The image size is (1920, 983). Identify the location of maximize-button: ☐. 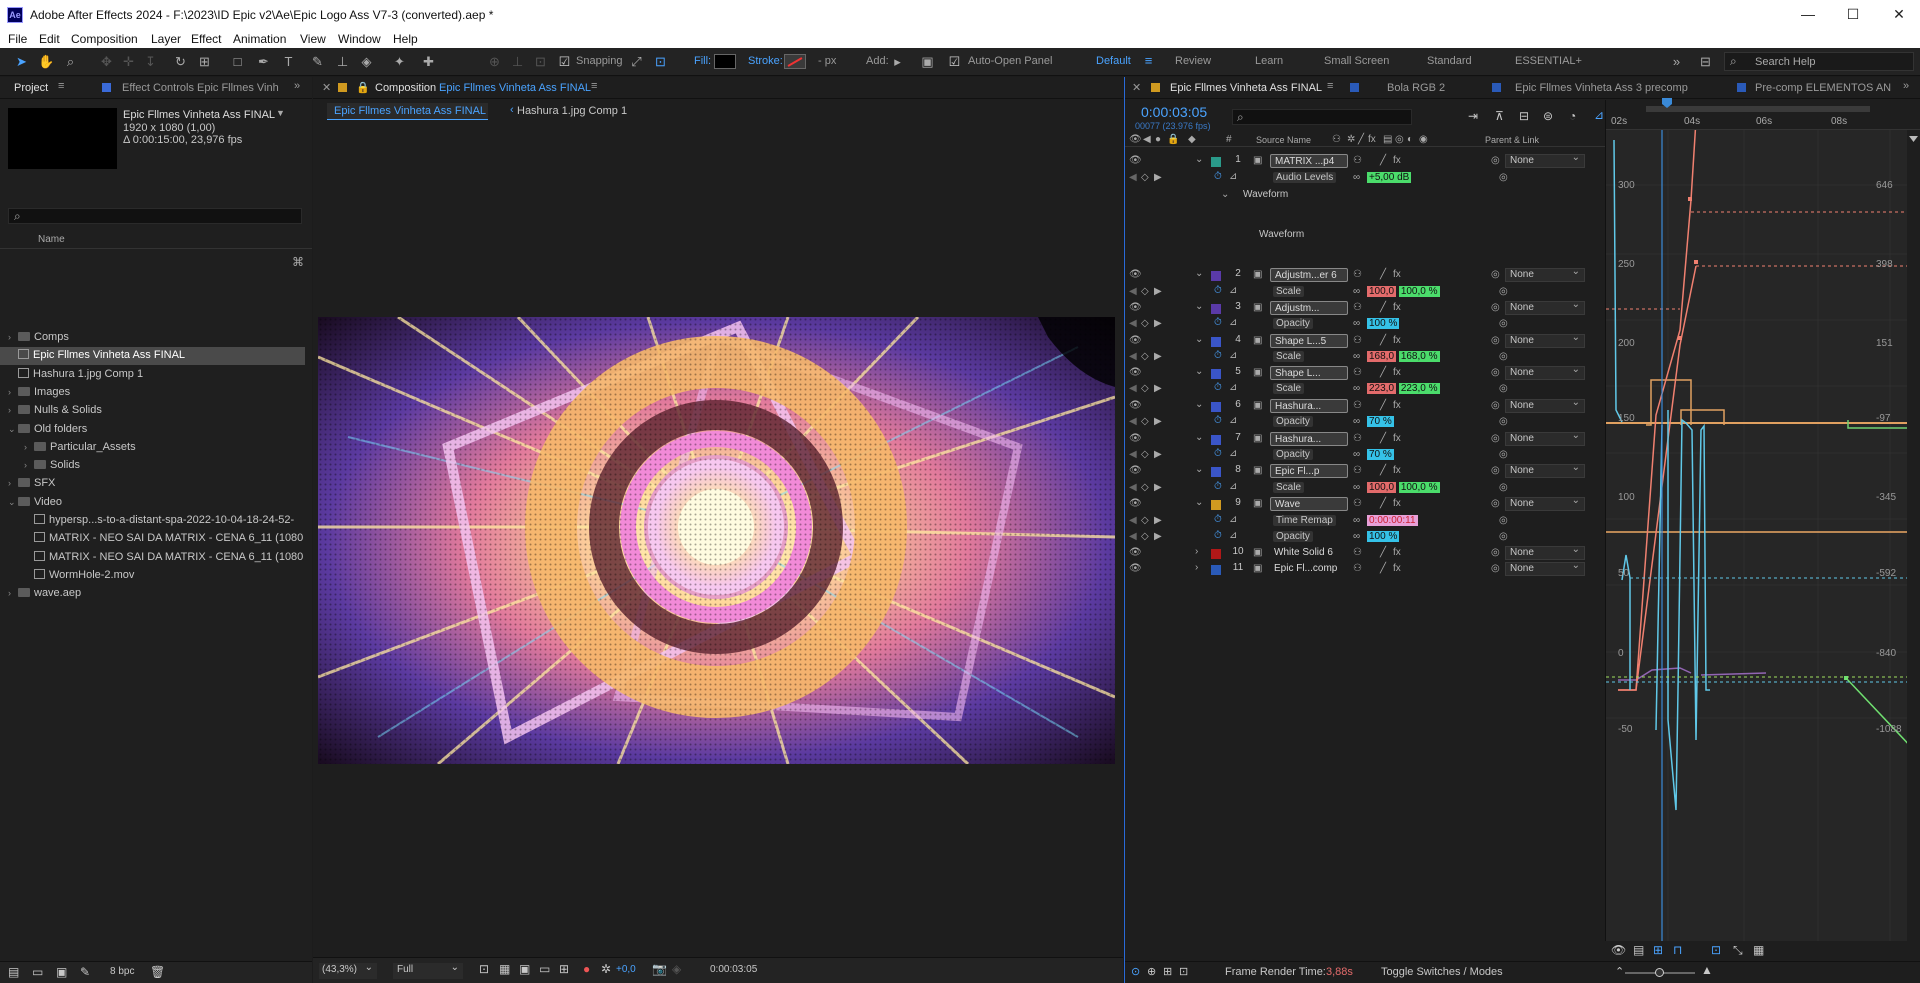
(1853, 14).